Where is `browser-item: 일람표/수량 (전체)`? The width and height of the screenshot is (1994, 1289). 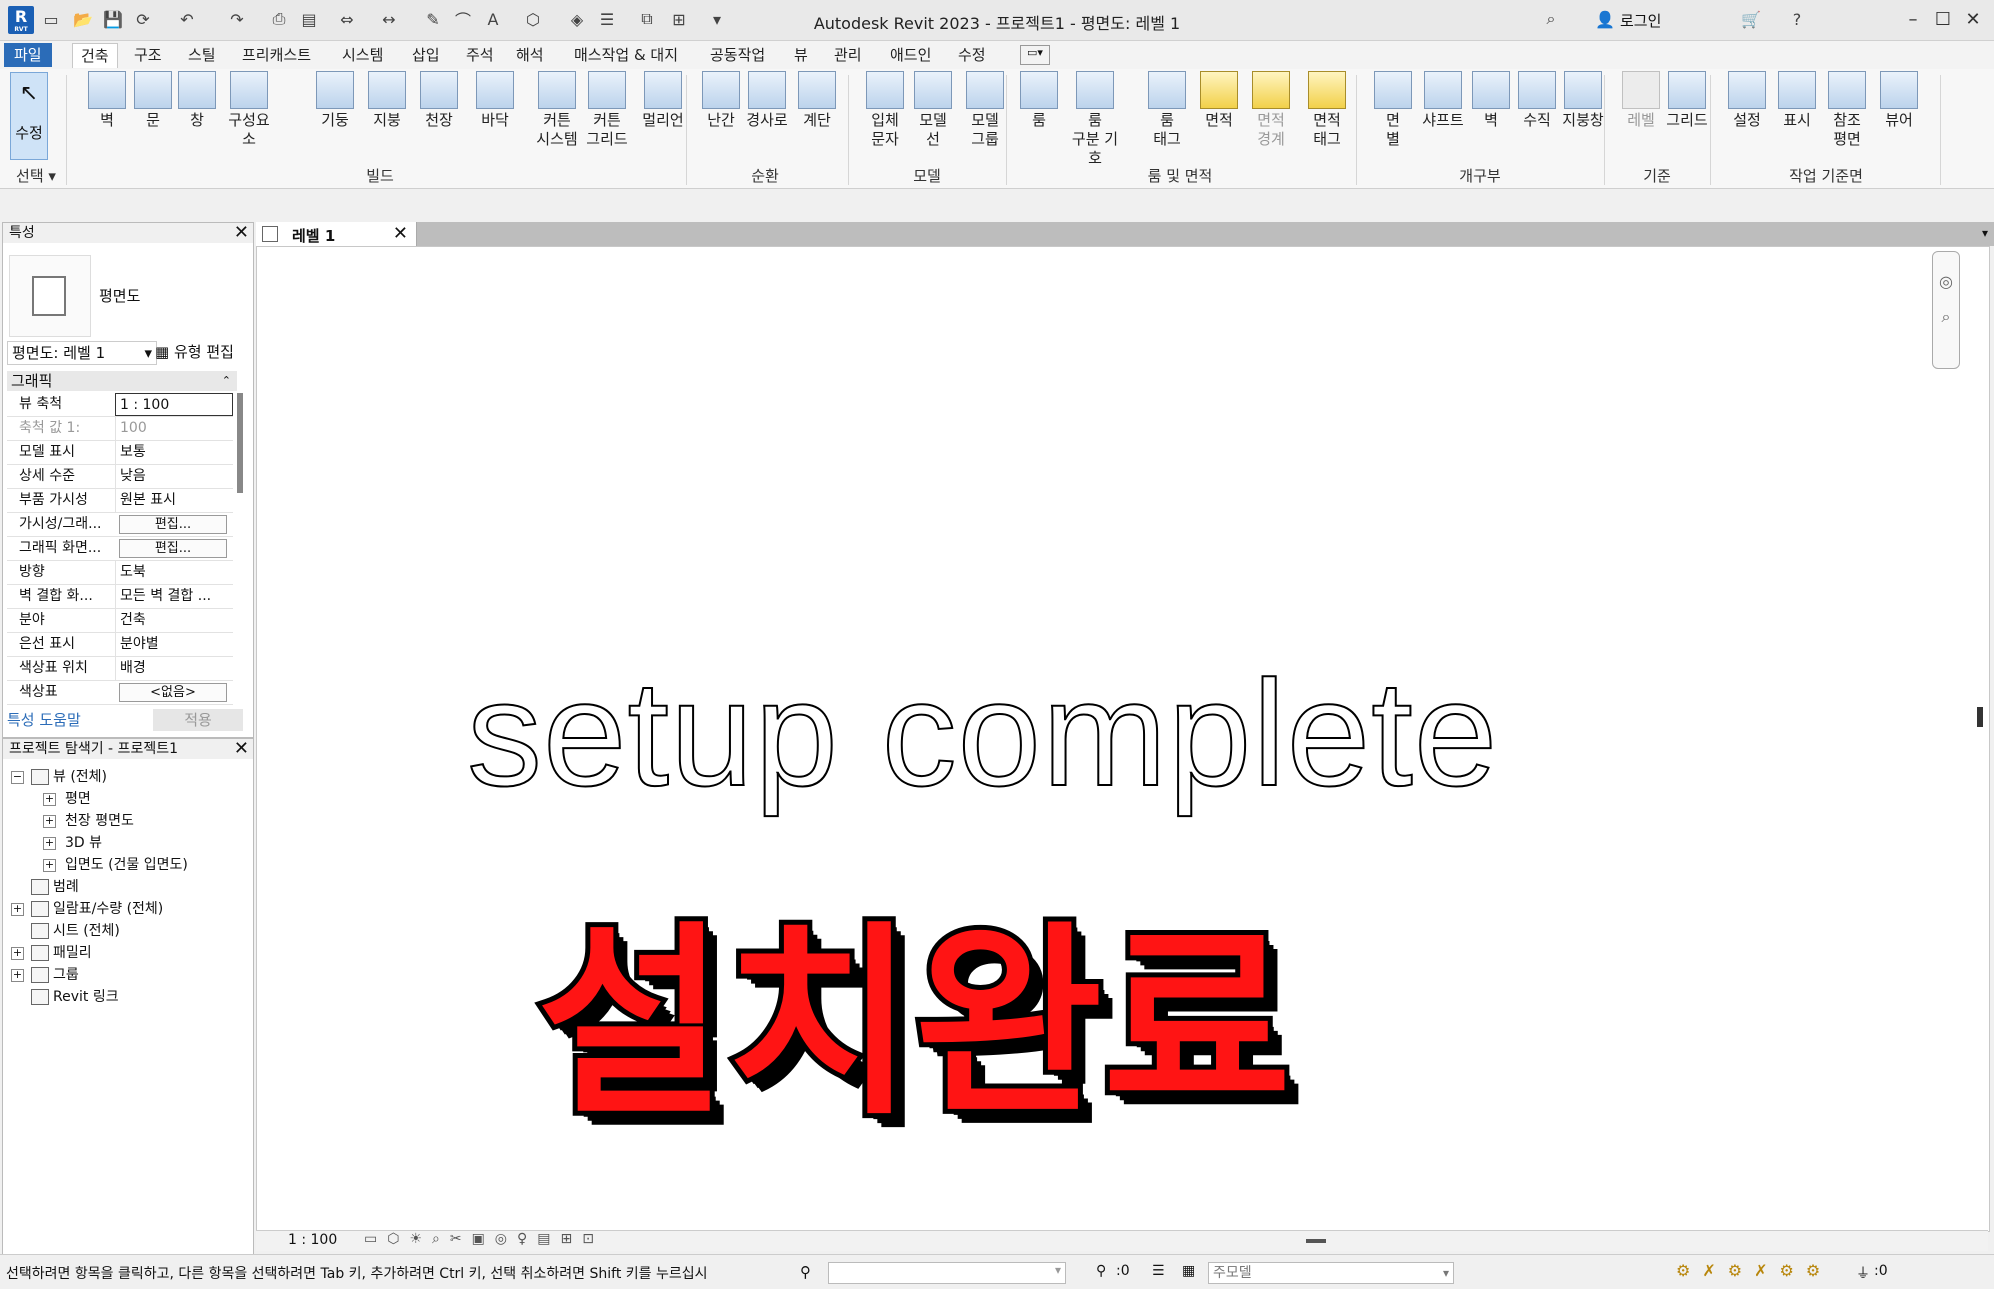 browser-item: 일람표/수량 (전체) is located at coordinates (97, 909).